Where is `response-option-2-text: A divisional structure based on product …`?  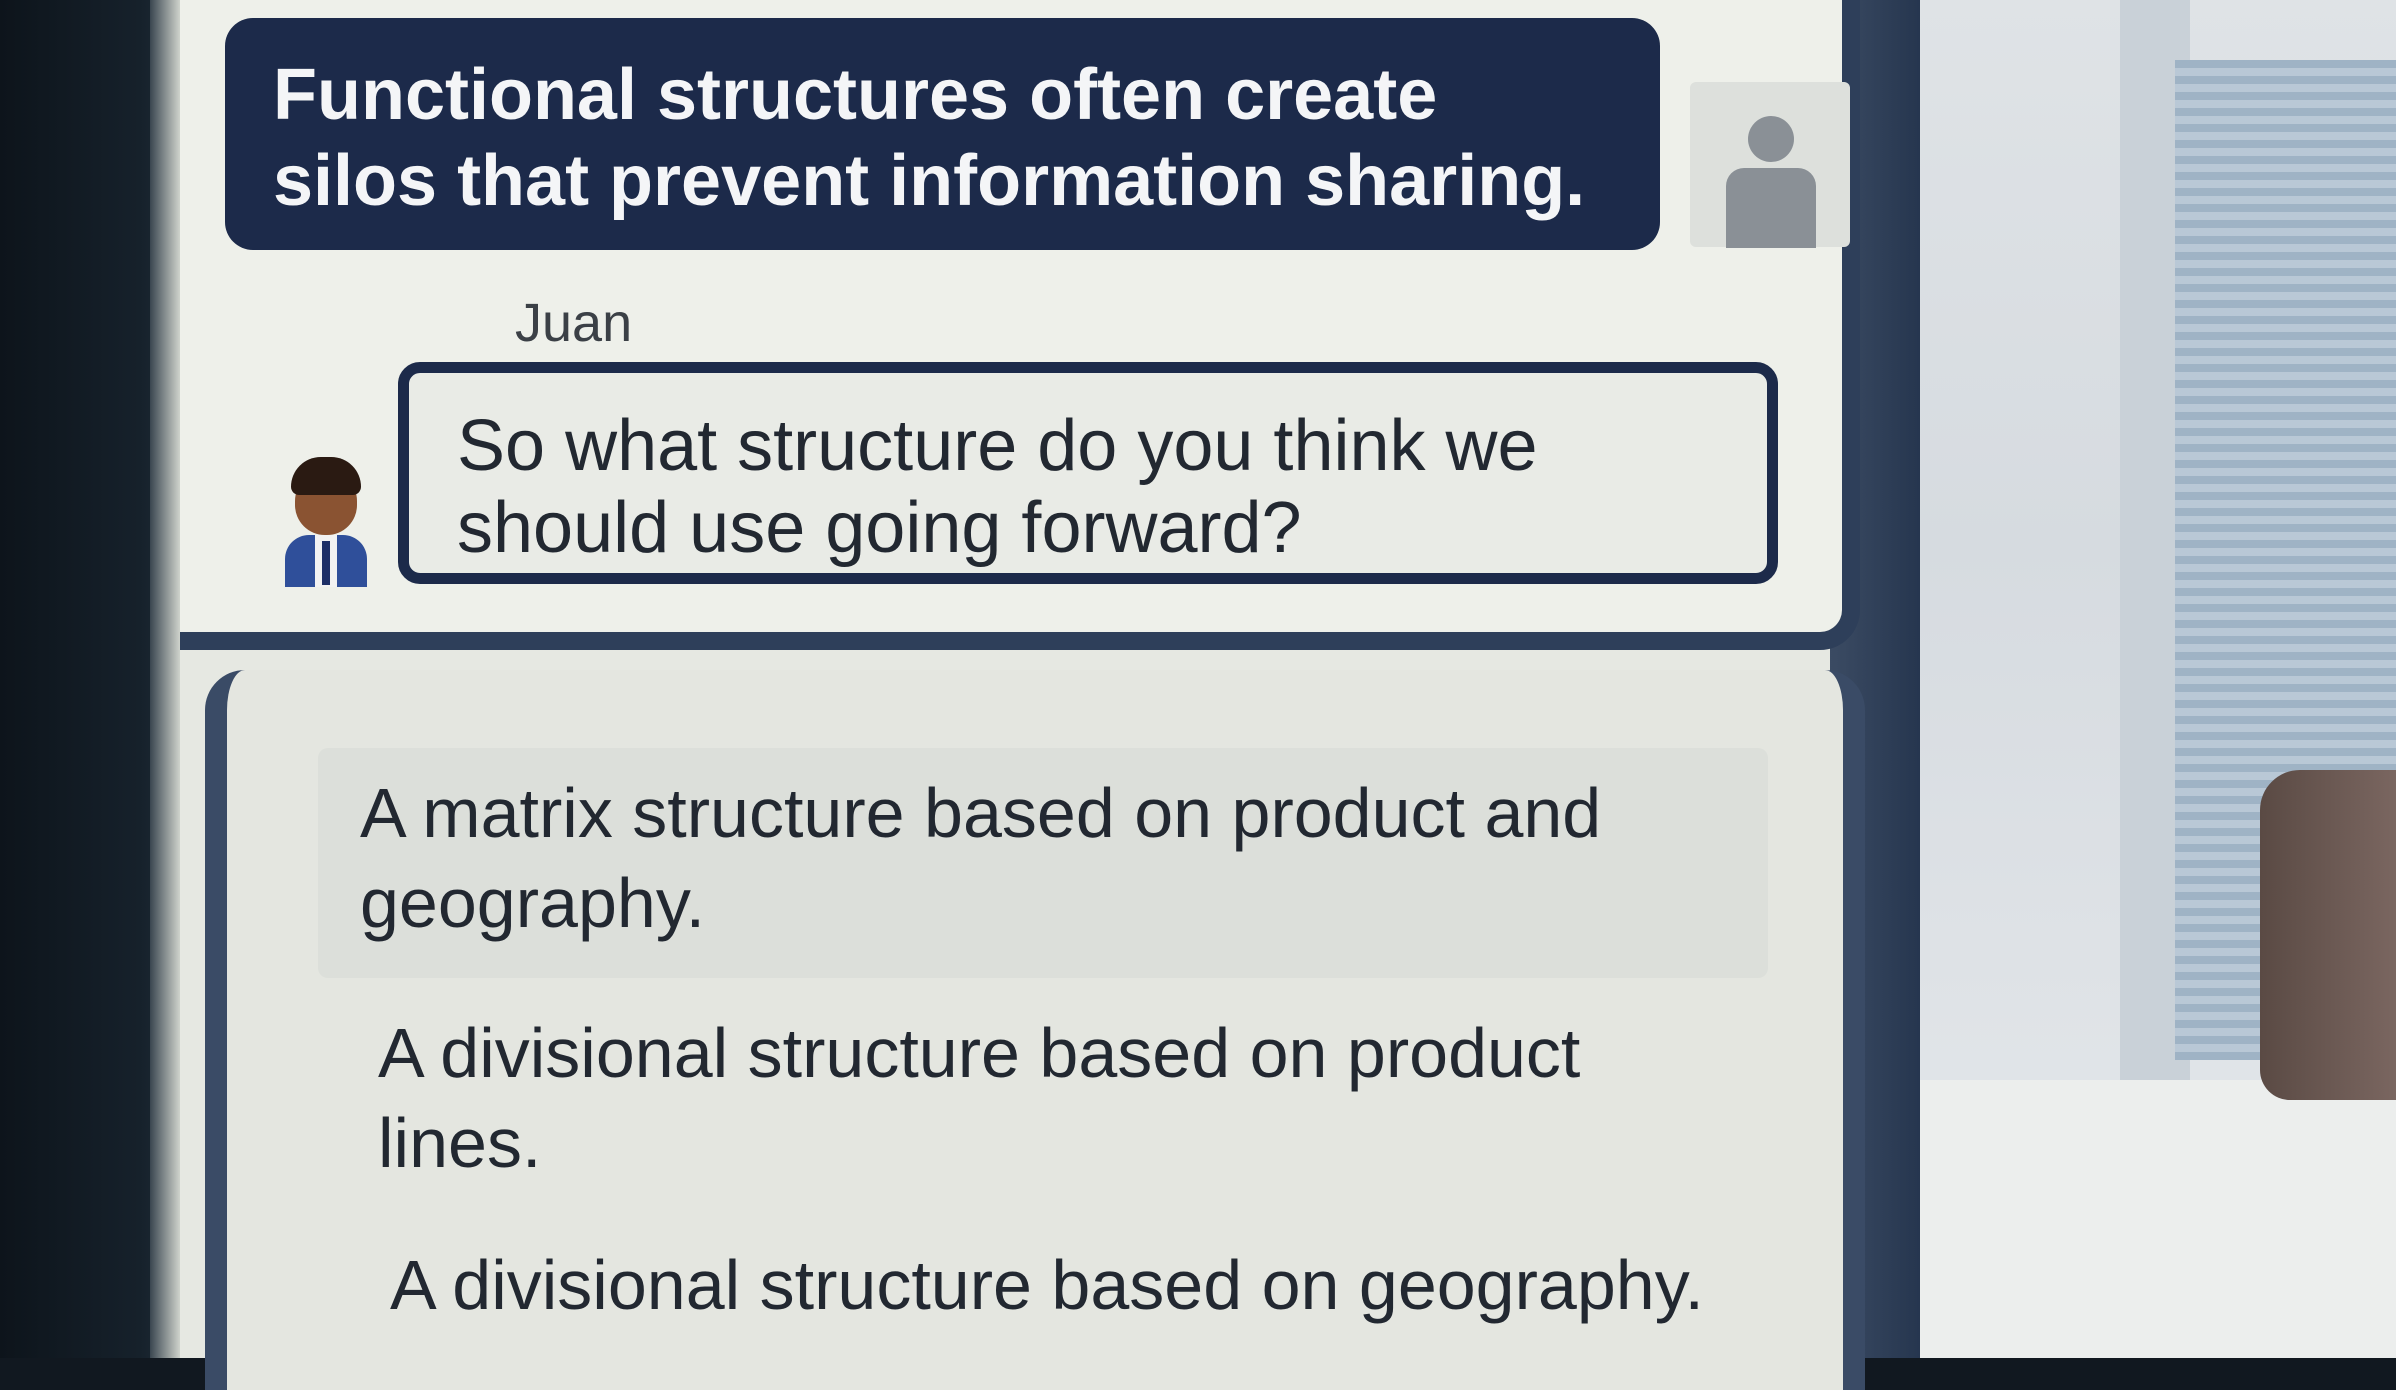
response-option-2-text: A divisional structure based on product … is located at coordinates (979, 1098).